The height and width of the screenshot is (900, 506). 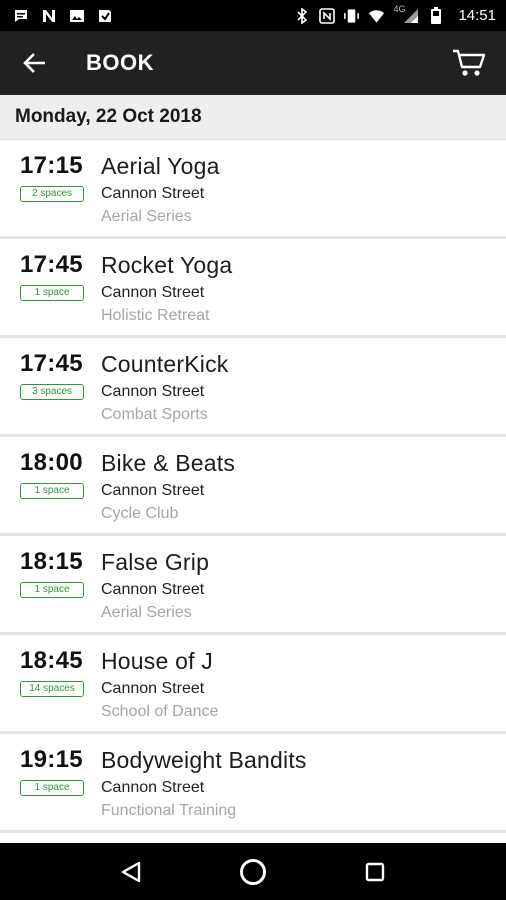 I want to click on class-name: Aerial Yoga, so click(x=160, y=166).